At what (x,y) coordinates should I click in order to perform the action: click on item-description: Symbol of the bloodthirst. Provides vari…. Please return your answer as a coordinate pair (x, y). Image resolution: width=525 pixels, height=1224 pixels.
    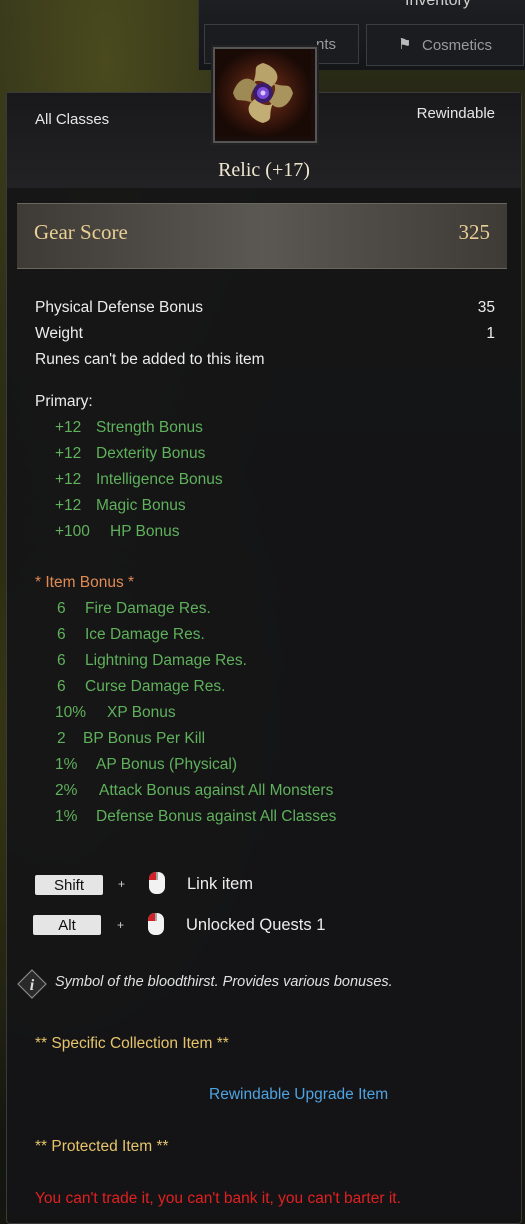
    Looking at the image, I should click on (224, 982).